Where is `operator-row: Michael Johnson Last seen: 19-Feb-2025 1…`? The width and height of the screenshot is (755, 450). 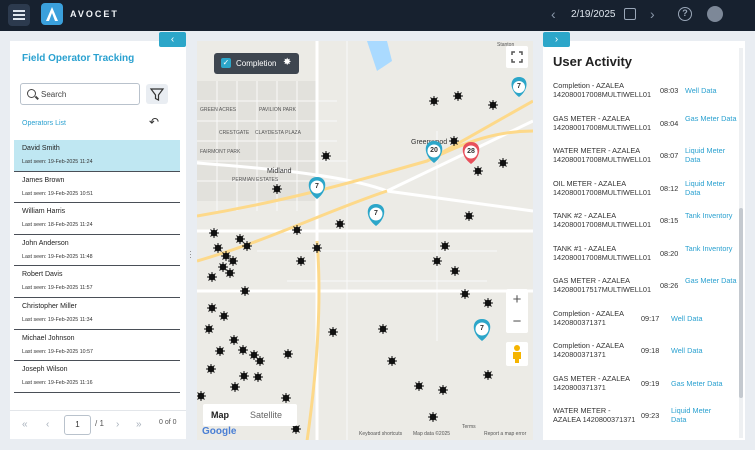
operator-row: Michael Johnson Last seen: 19-Feb-2025 1… is located at coordinates (97, 346).